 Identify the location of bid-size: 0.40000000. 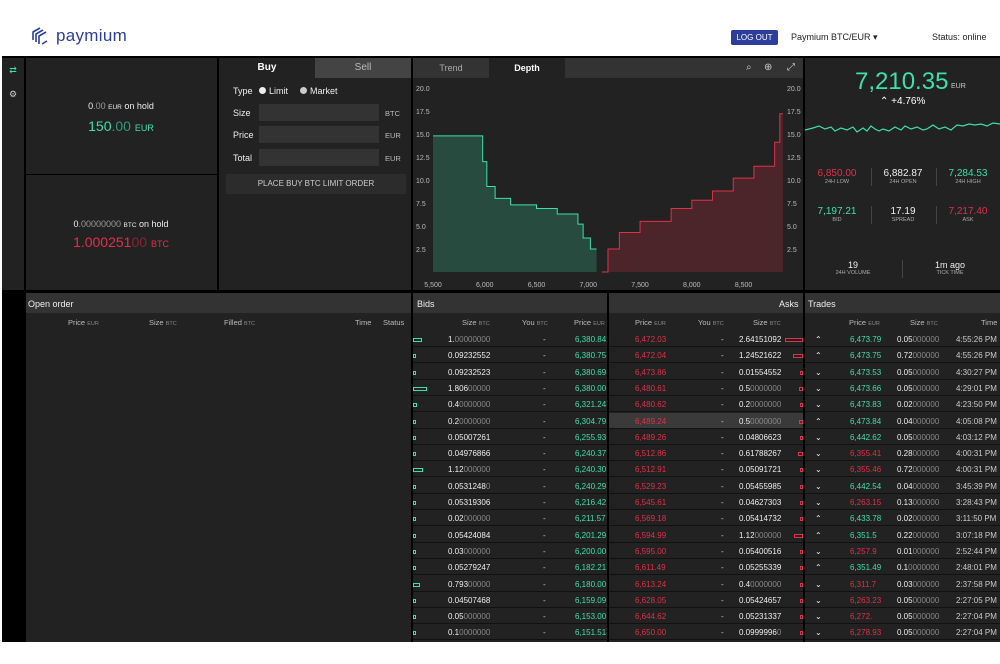
(469, 404).